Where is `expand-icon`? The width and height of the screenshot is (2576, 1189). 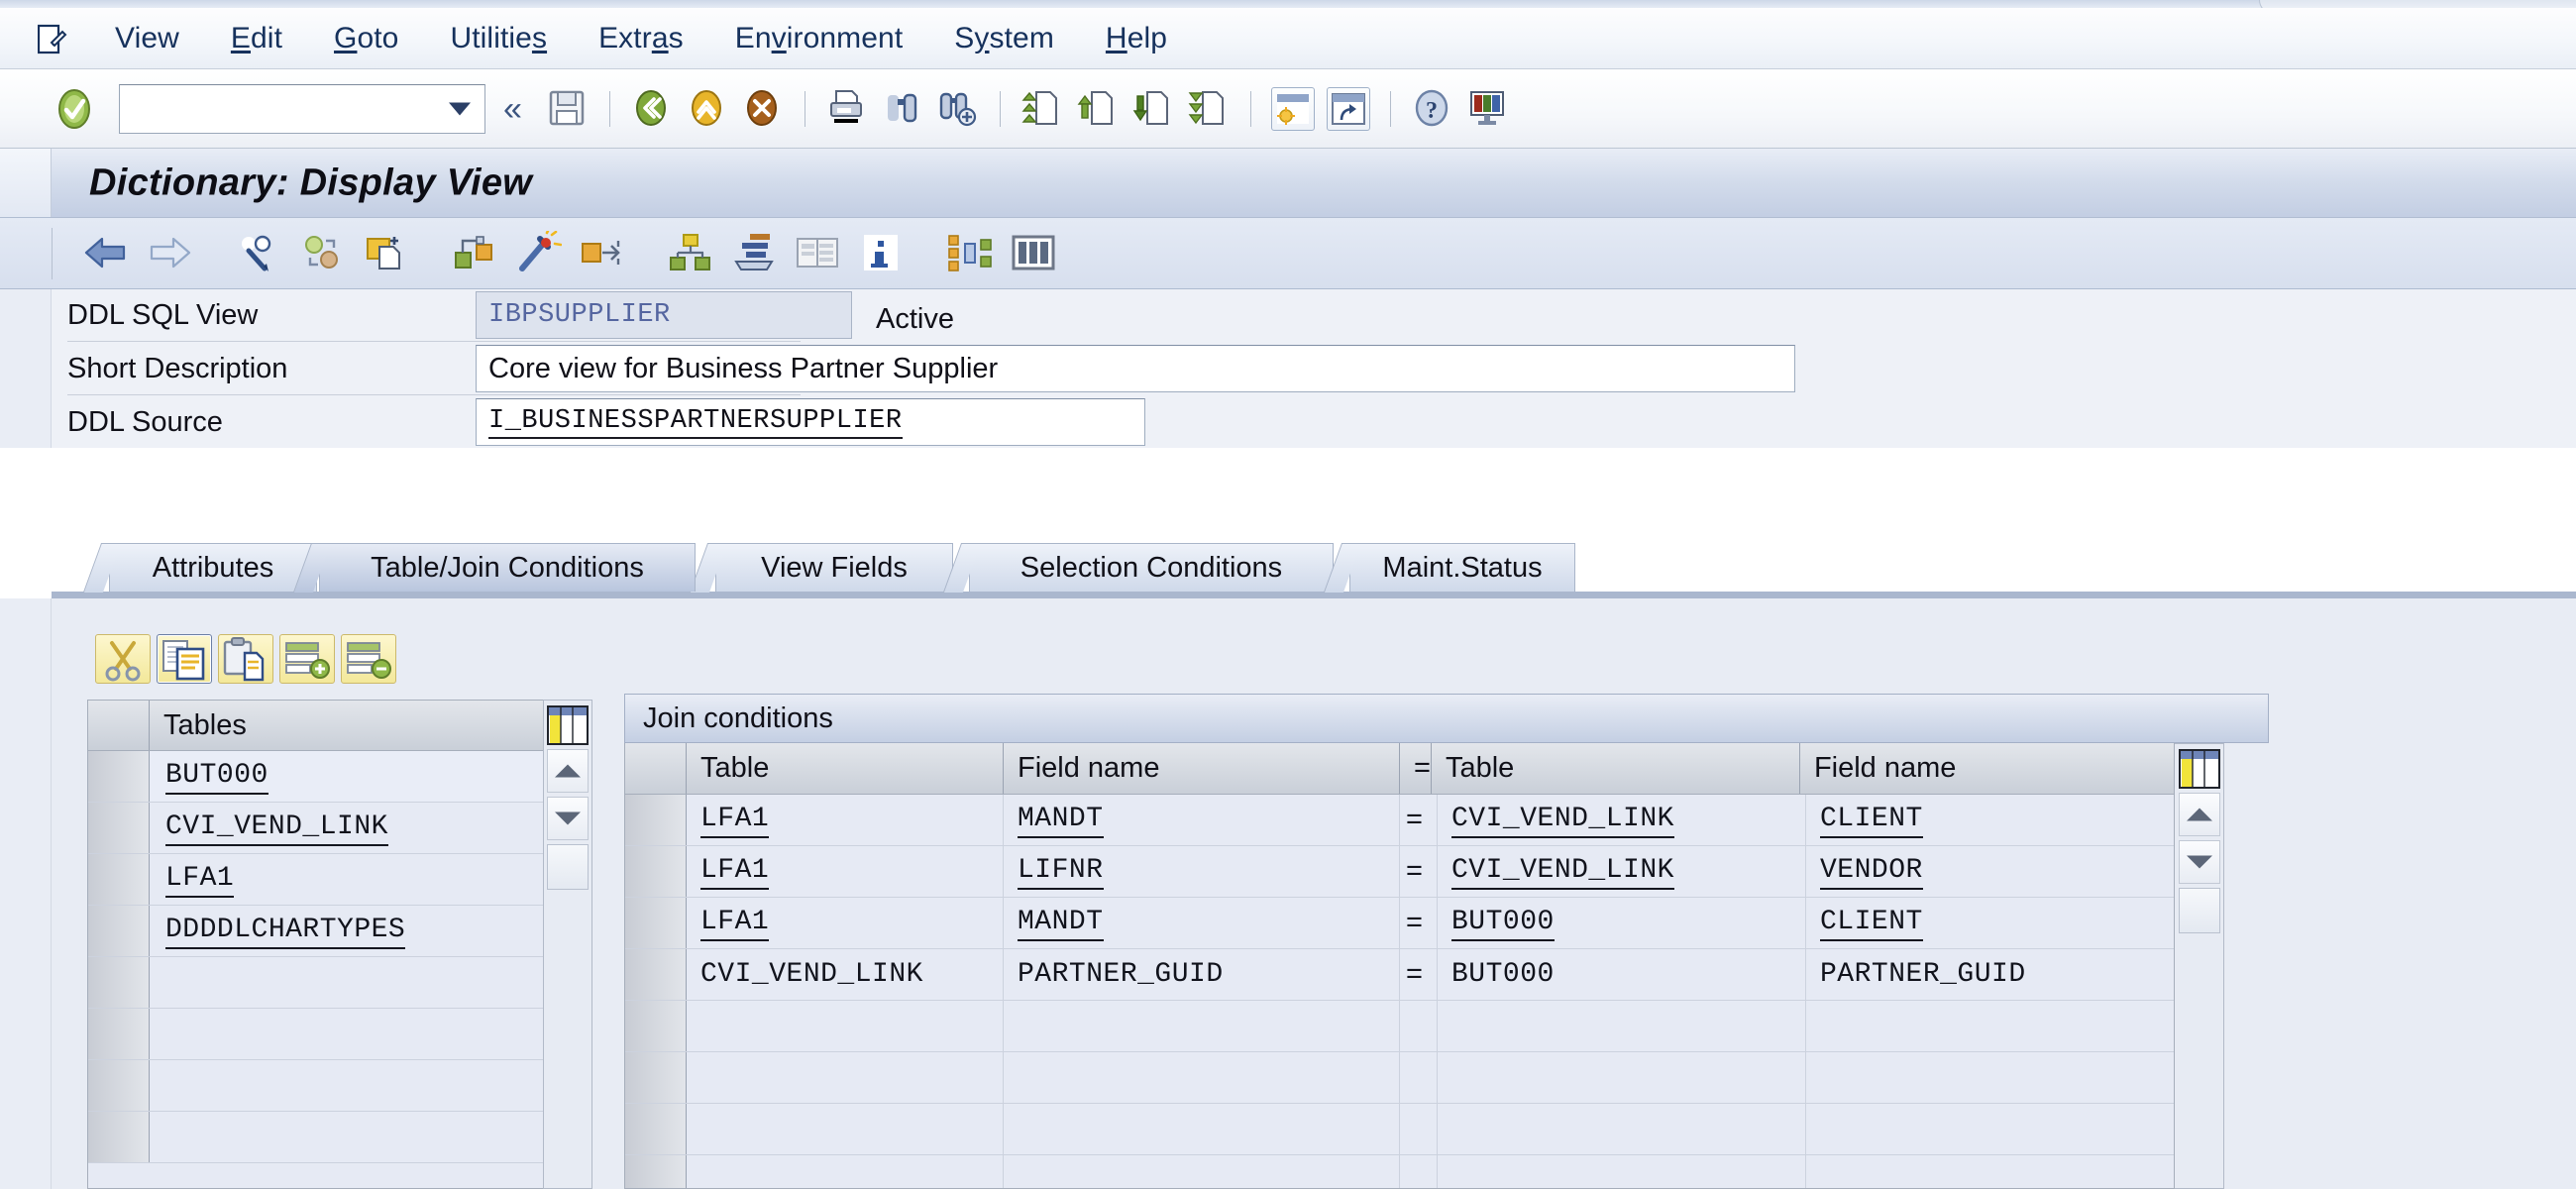
expand-icon is located at coordinates (601, 254).